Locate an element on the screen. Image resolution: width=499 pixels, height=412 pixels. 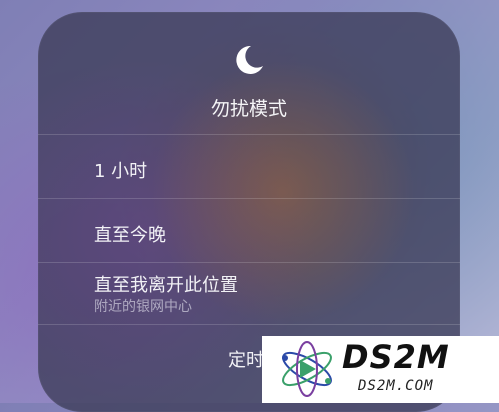
option-until-leave-location: 直至我离开此位置 is located at coordinates (166, 284).